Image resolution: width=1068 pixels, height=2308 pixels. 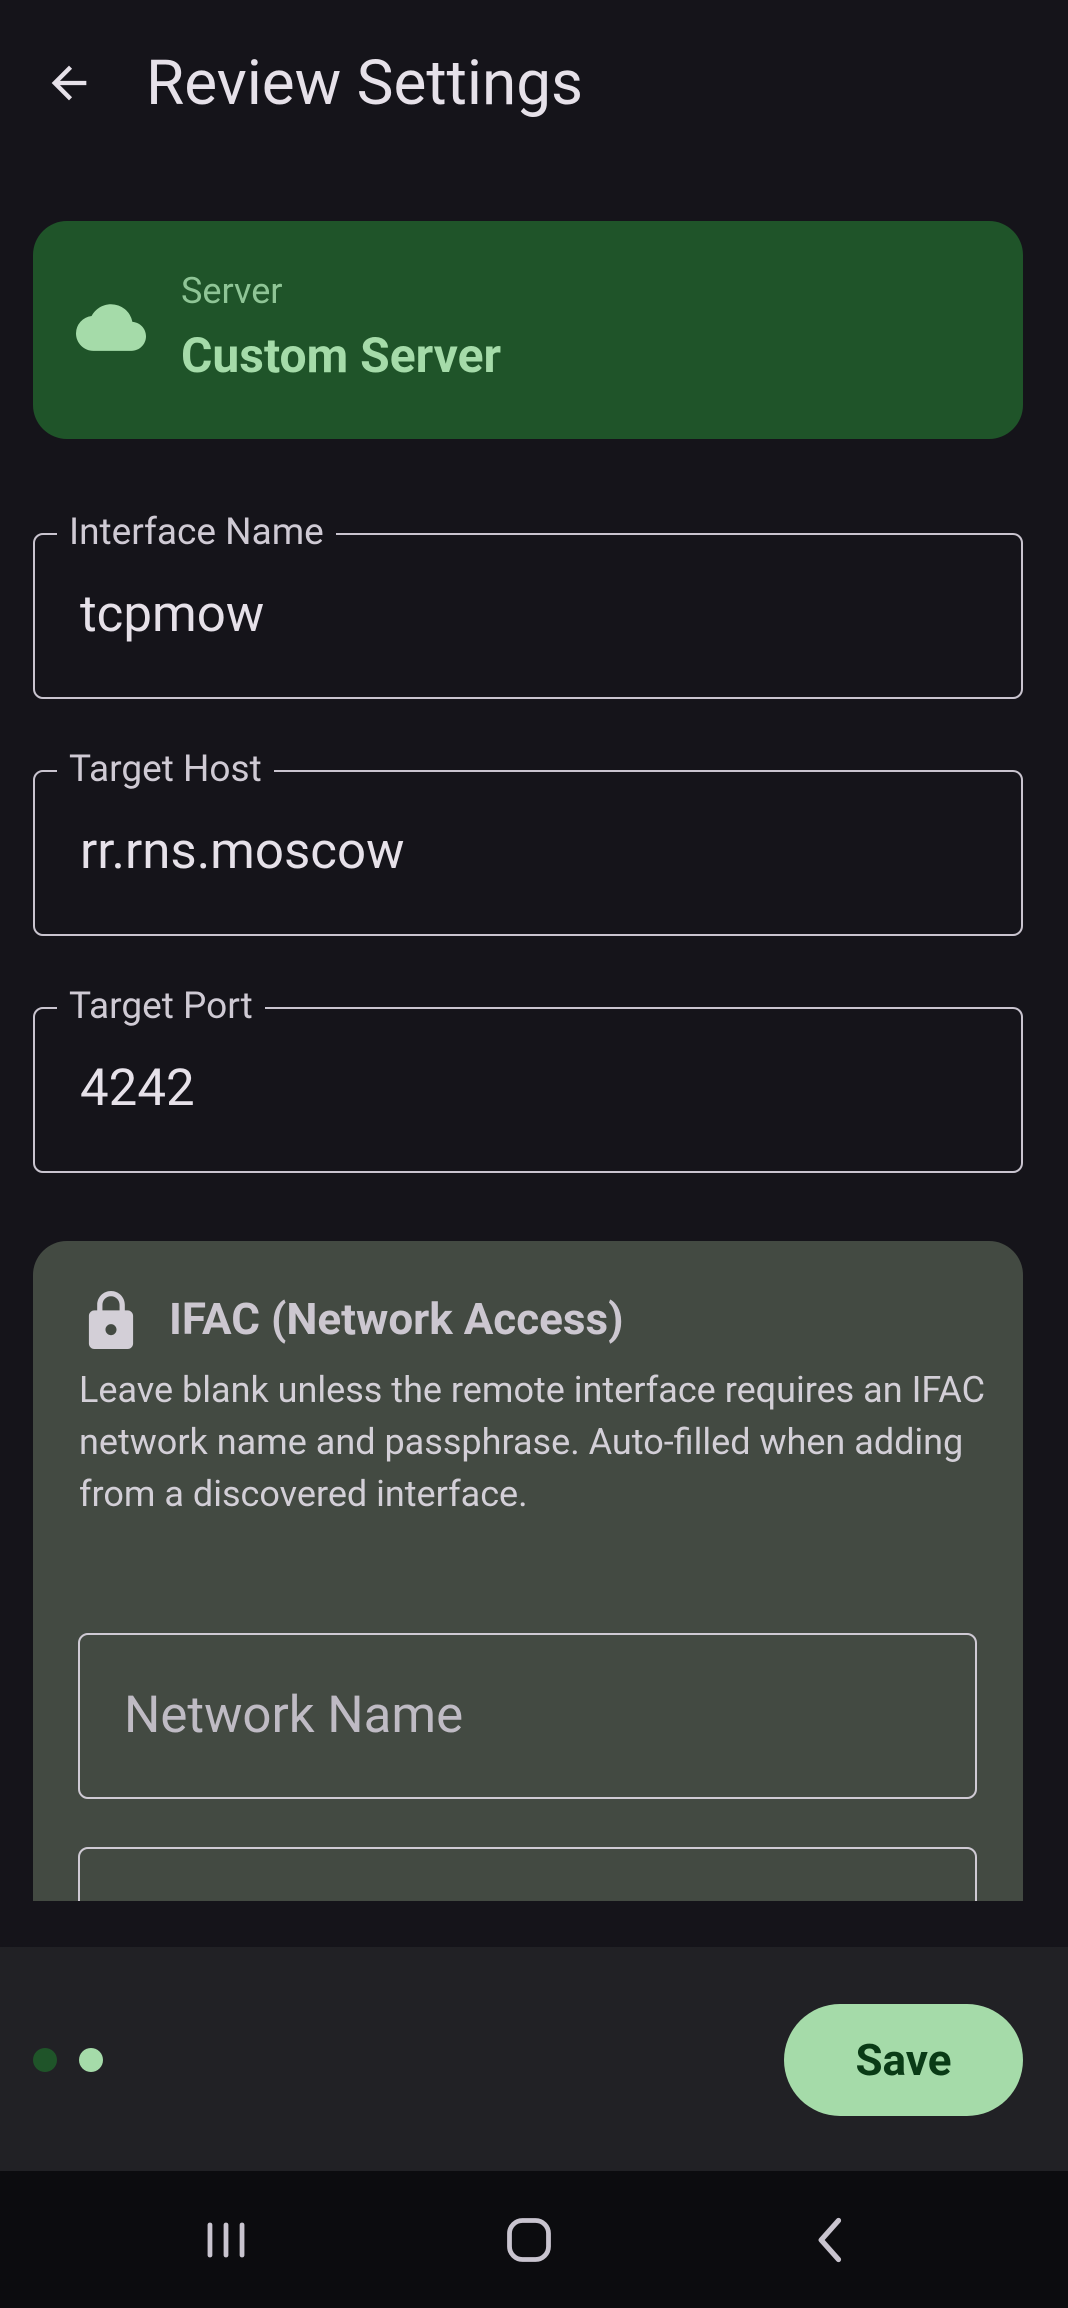 I want to click on interface-name-label: Interface Name, so click(x=196, y=533).